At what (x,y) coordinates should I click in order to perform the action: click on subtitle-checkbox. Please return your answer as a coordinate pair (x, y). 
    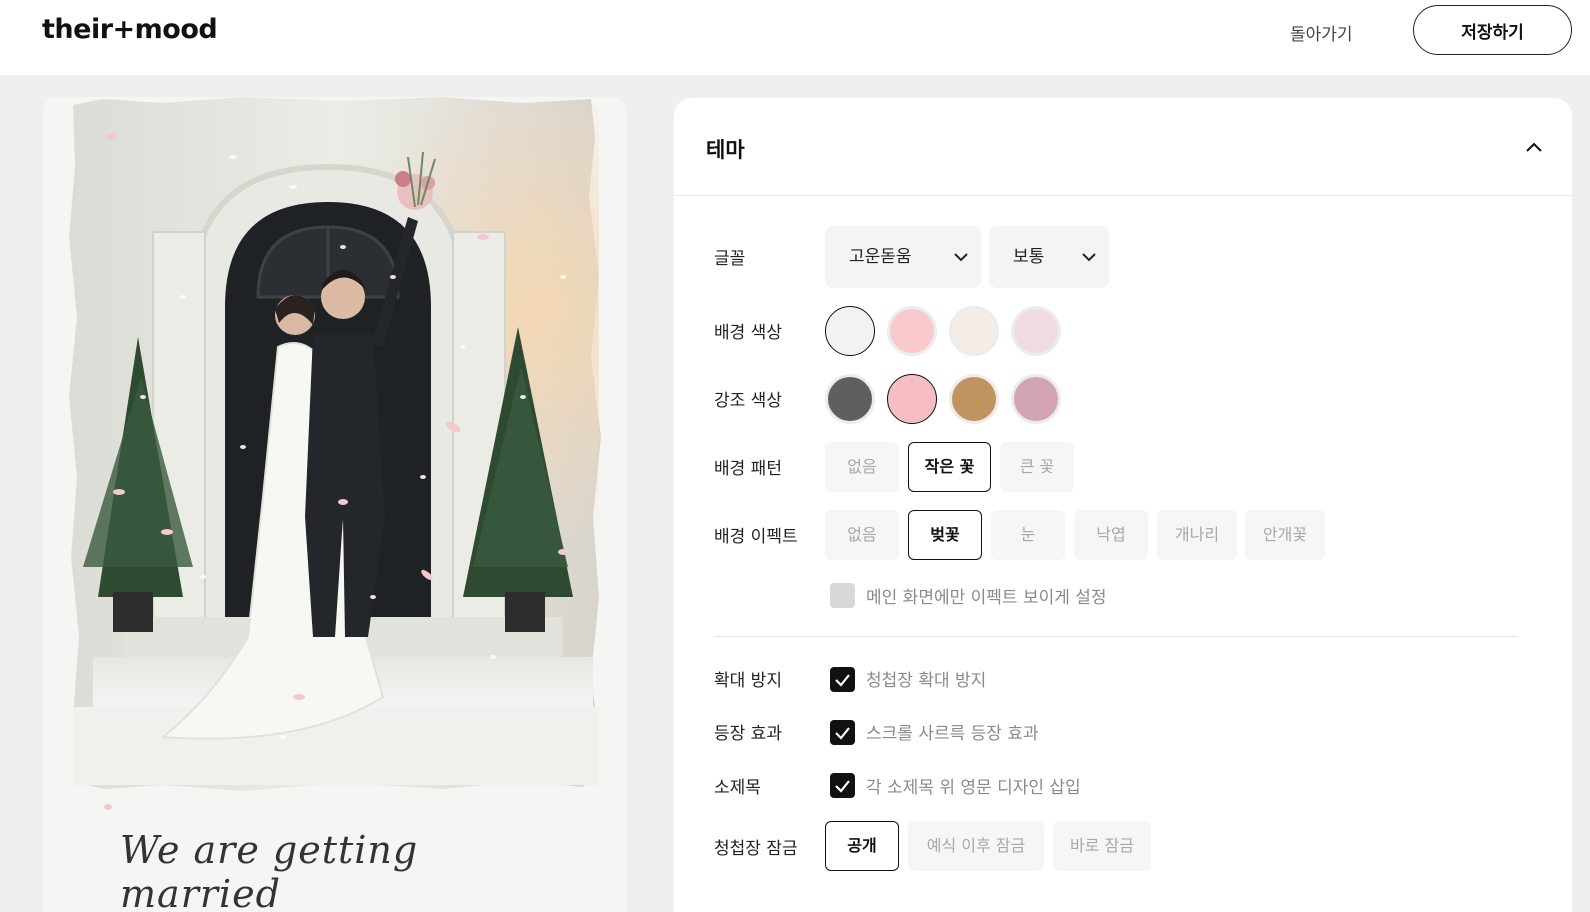
    Looking at the image, I should click on (842, 785).